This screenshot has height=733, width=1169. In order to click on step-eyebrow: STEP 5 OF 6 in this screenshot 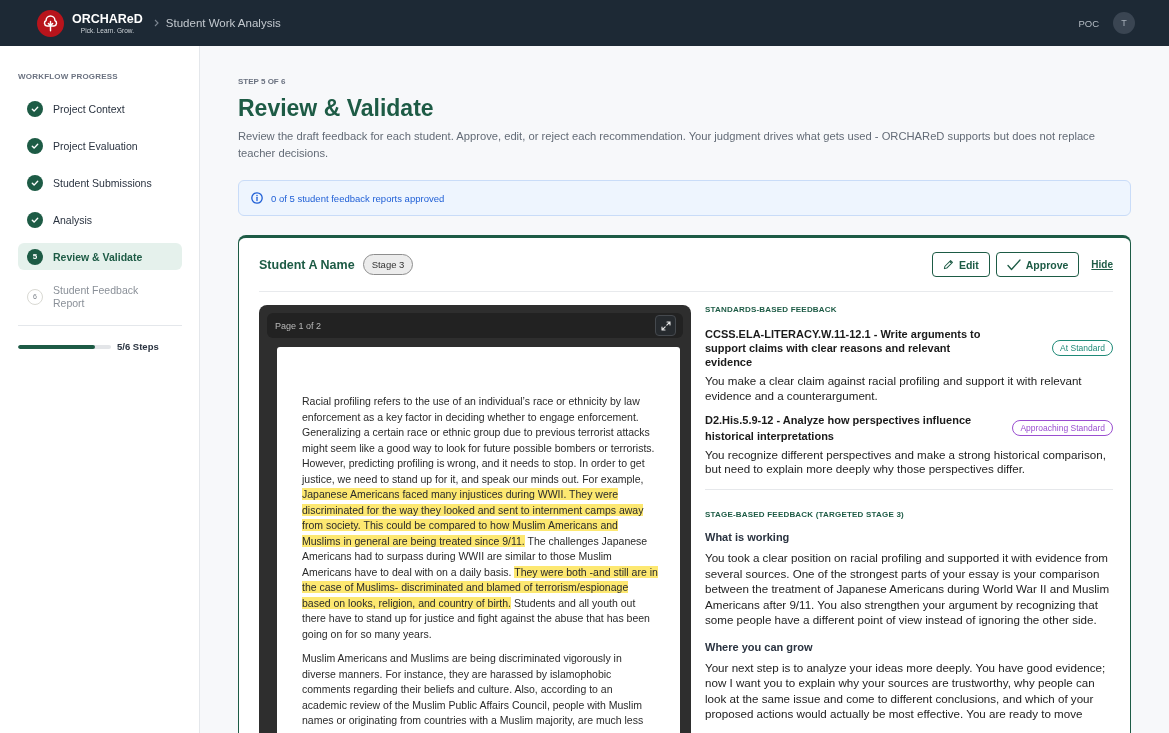, I will do `click(262, 82)`.